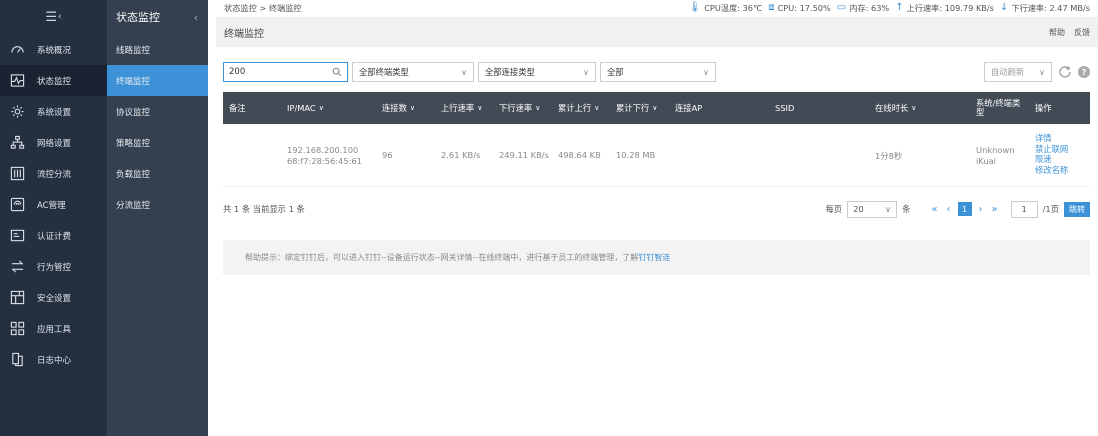  I want to click on per-page-value: 20, so click(858, 209).